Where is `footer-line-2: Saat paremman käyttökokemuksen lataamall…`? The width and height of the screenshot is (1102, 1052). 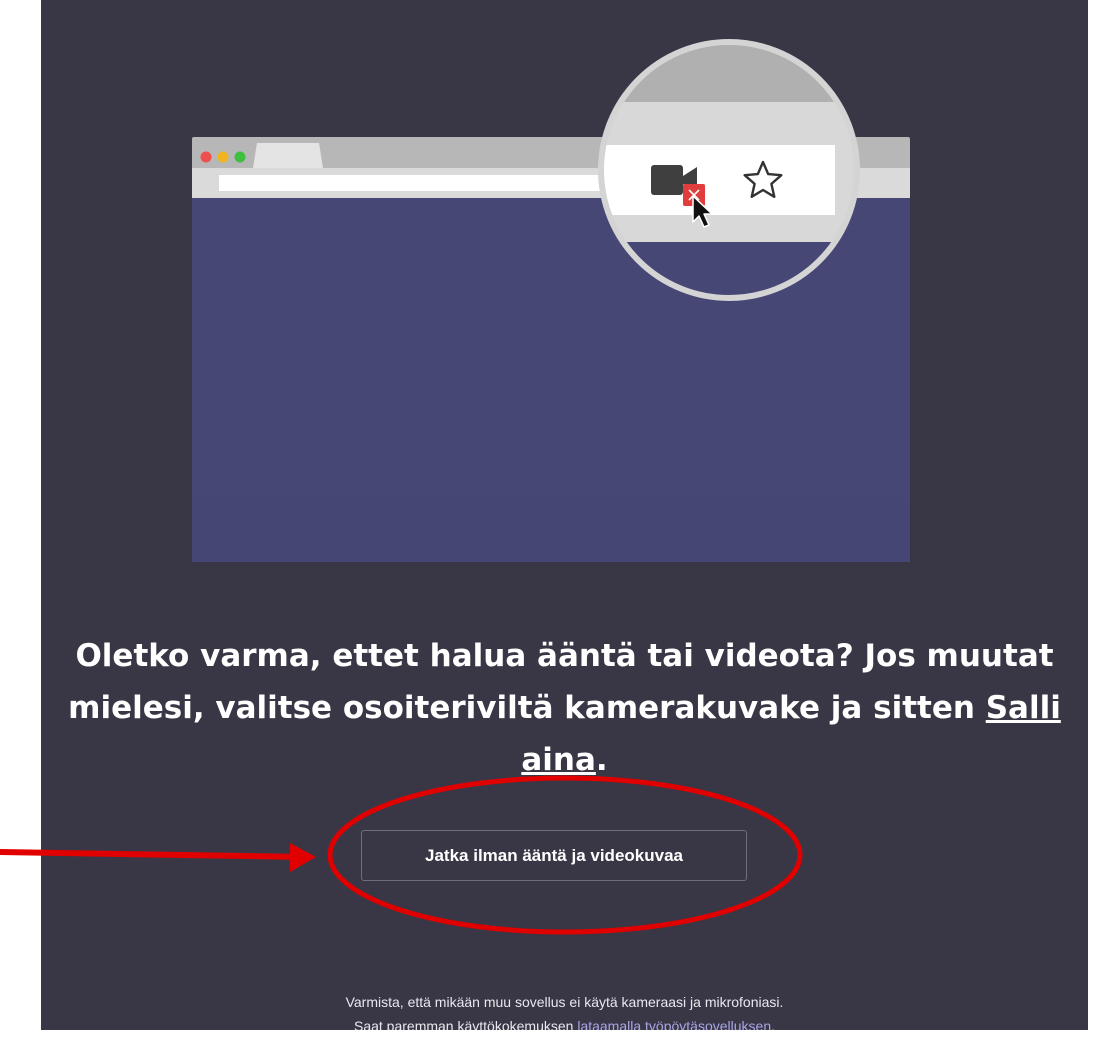 footer-line-2: Saat paremman käyttökokemuksen lataamall… is located at coordinates (564, 1022).